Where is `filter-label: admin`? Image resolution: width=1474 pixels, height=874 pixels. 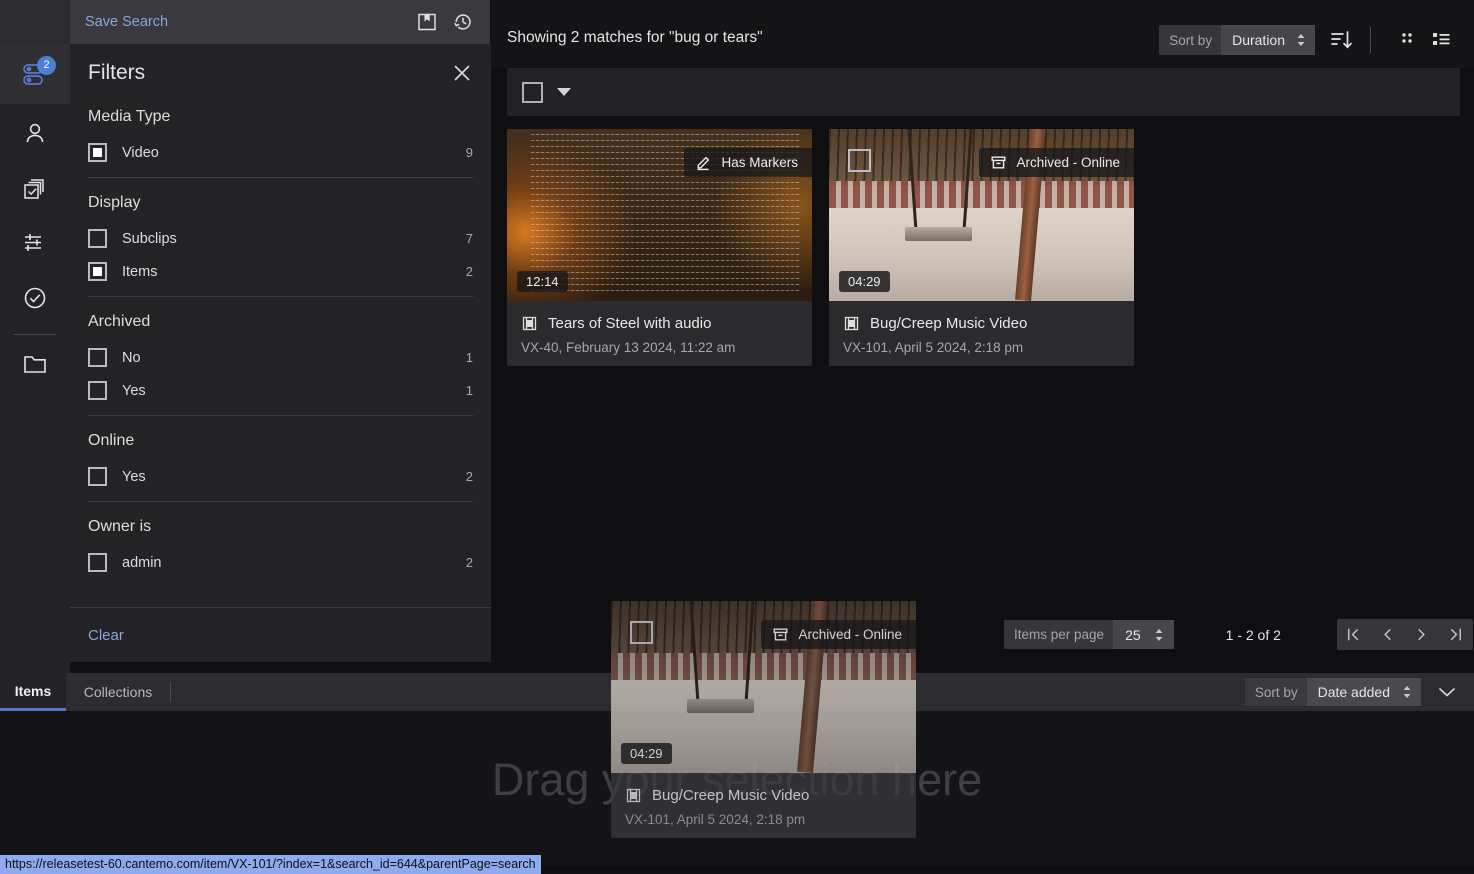
filter-label: admin is located at coordinates (142, 562).